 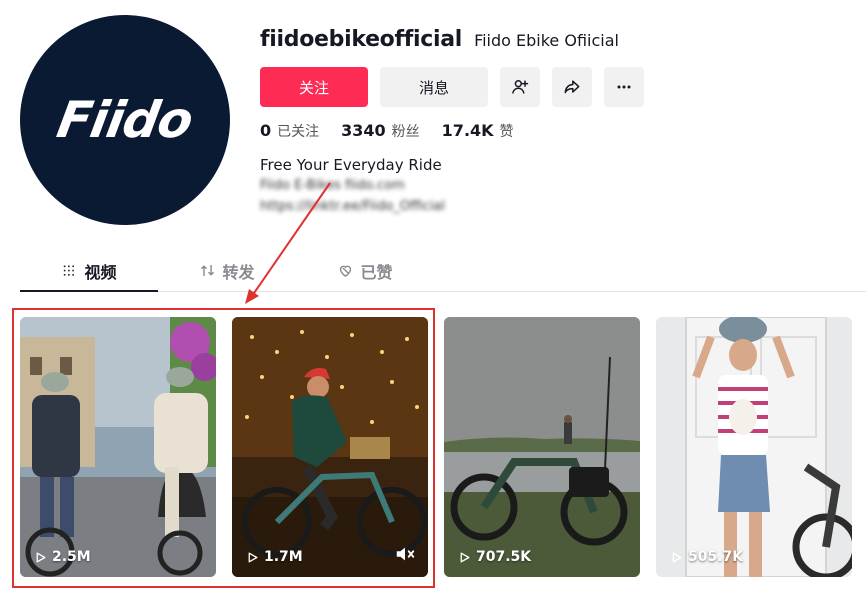 What do you see at coordinates (443, 271) in the screenshot?
I see `profile-tabs: 视频 转发 已赞` at bounding box center [443, 271].